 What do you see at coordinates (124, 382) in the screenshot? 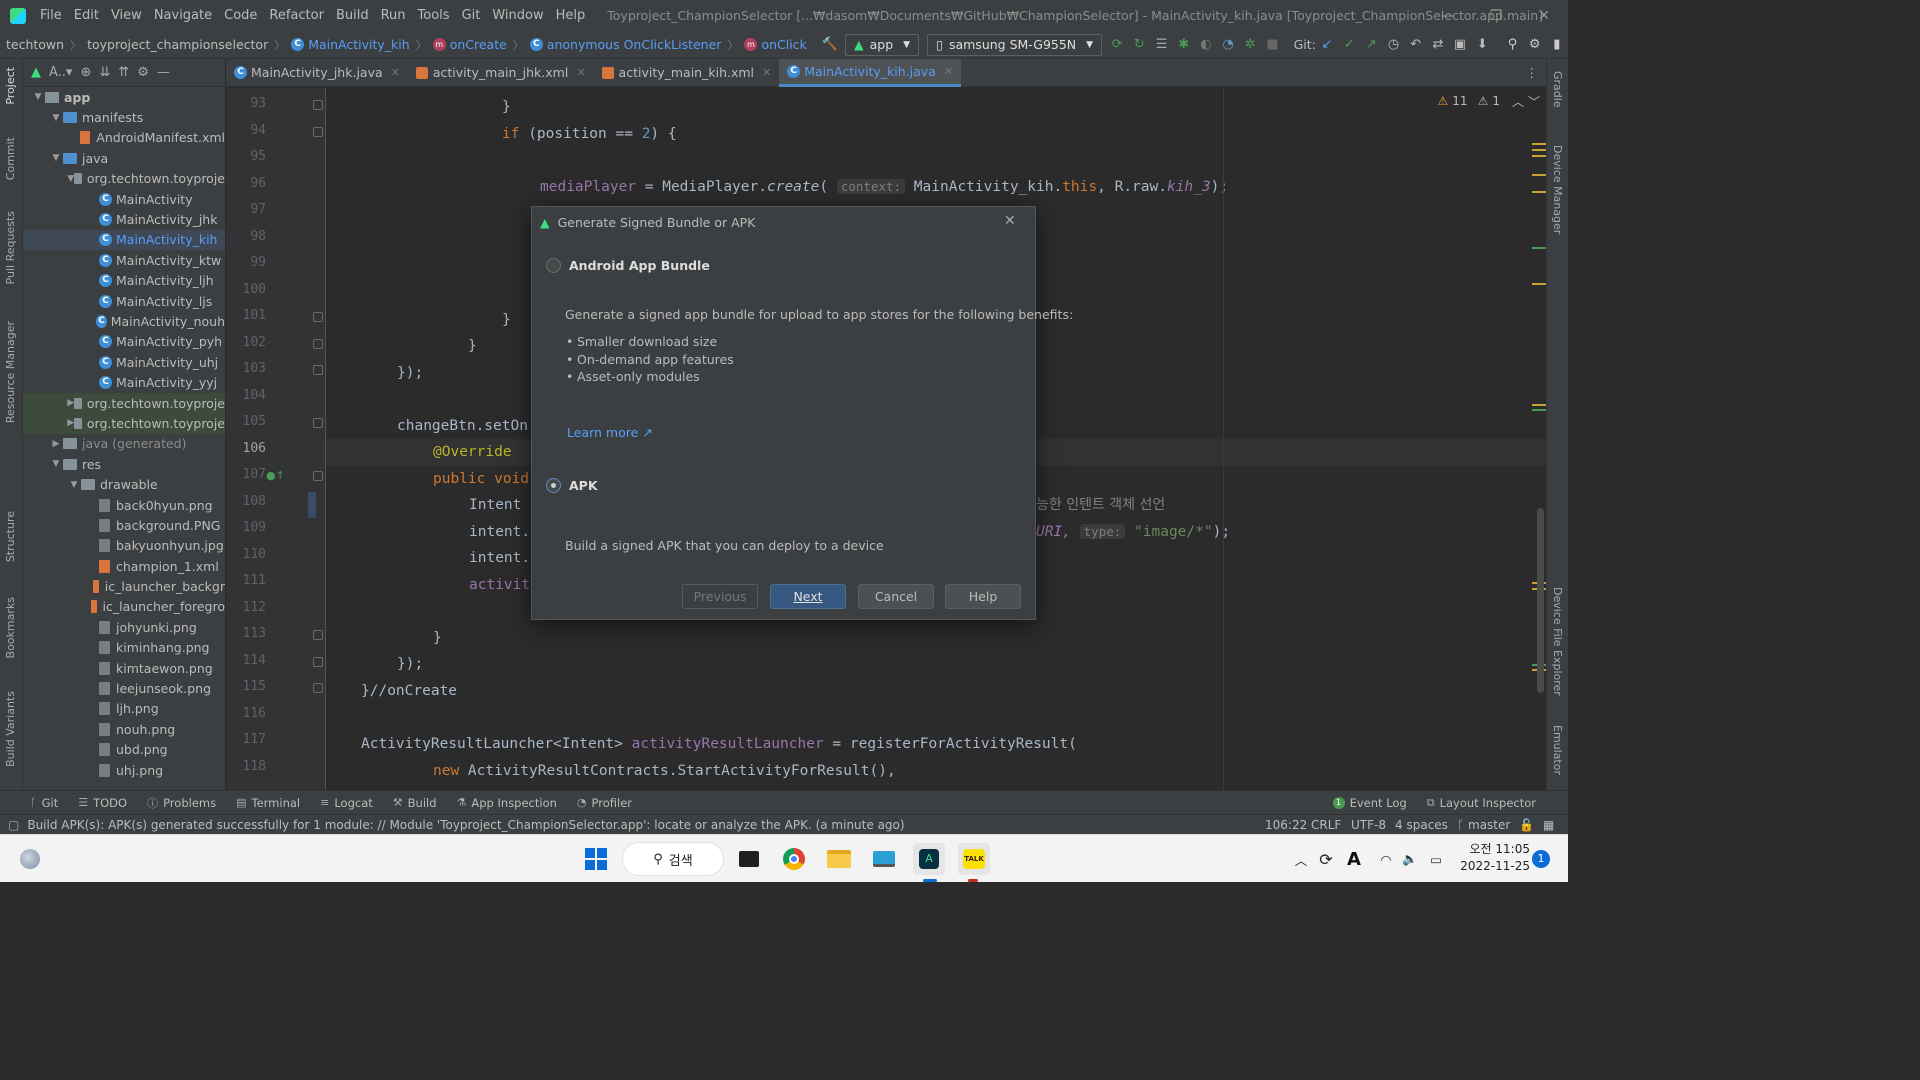
I see `tree-item: C MainActivity_yyj` at bounding box center [124, 382].